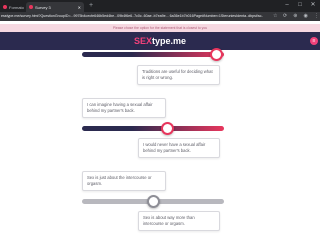 Image resolution: width=320 pixels, height=240 pixels. What do you see at coordinates (79, 7) in the screenshot?
I see `tab-close-icon: ✕` at bounding box center [79, 7].